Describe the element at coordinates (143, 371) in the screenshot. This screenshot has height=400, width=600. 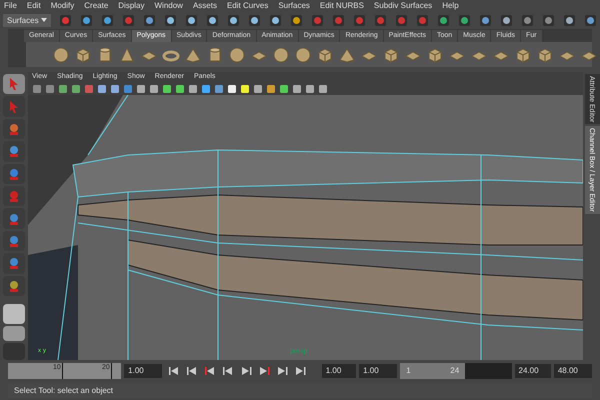
I see `current-time-field: 1.00` at that location.